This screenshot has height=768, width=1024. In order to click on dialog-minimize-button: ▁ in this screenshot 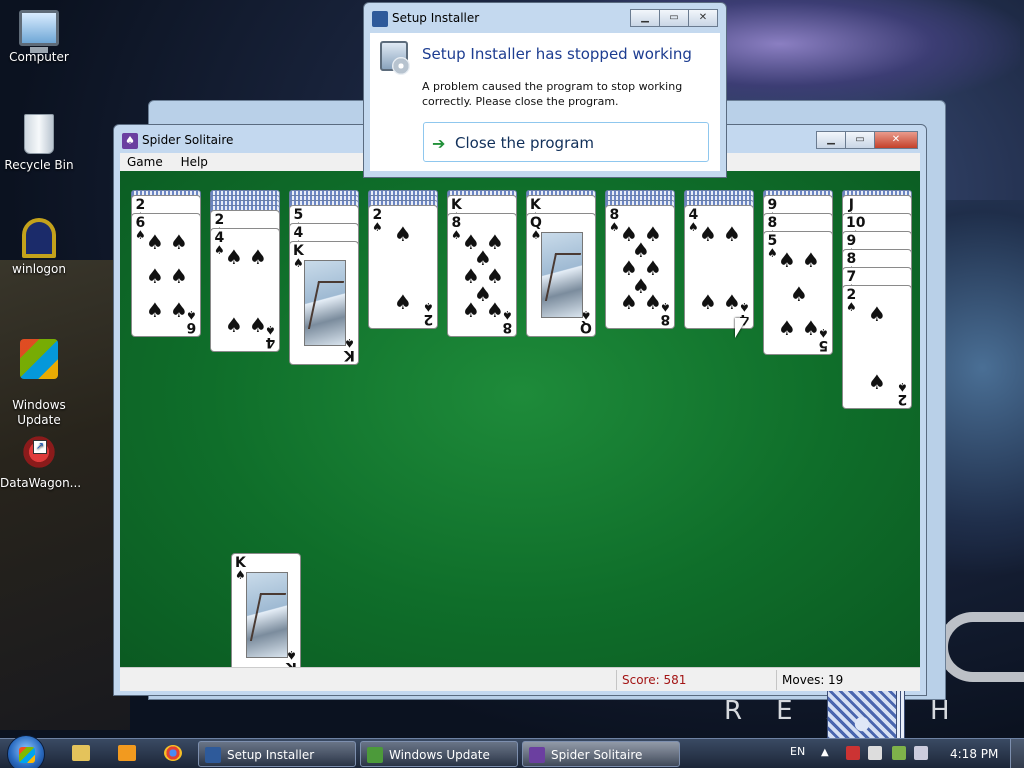, I will do `click(645, 18)`.